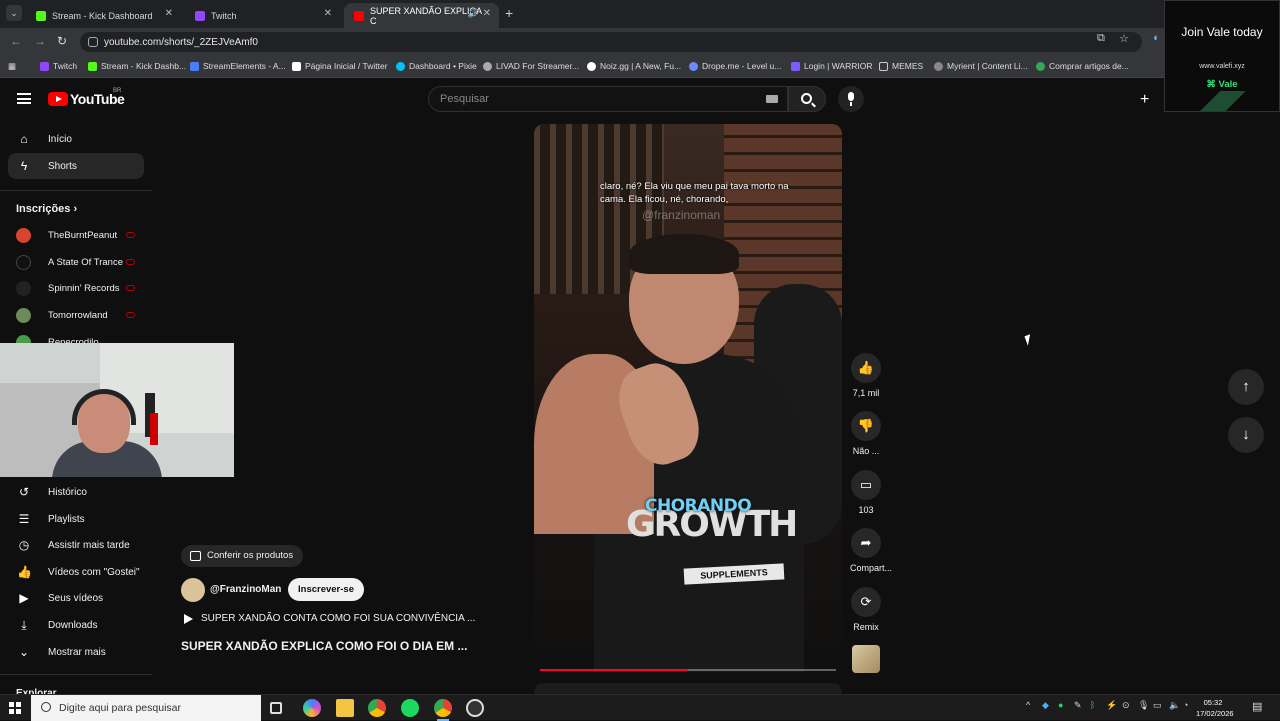 Image resolution: width=1280 pixels, height=721 pixels. What do you see at coordinates (76, 235) in the screenshot?
I see `subscription-item: TheBurntPeanut` at bounding box center [76, 235].